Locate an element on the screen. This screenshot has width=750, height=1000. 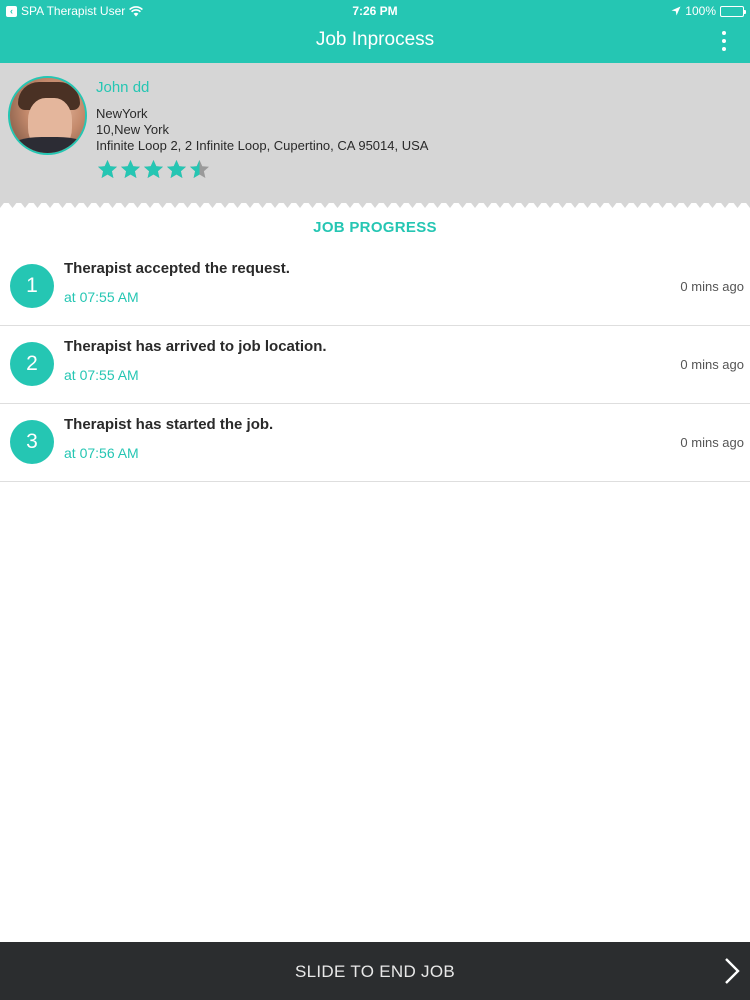
status-right: 100% is located at coordinates (708, 11).